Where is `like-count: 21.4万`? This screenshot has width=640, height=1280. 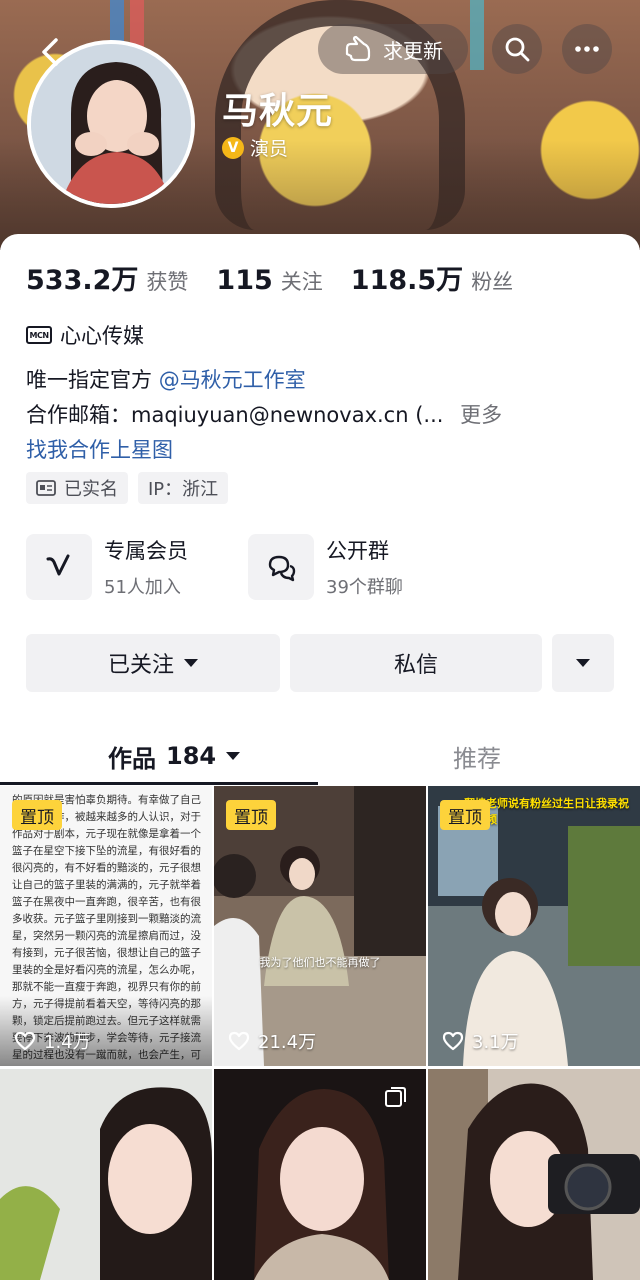
like-count: 21.4万 is located at coordinates (272, 1041).